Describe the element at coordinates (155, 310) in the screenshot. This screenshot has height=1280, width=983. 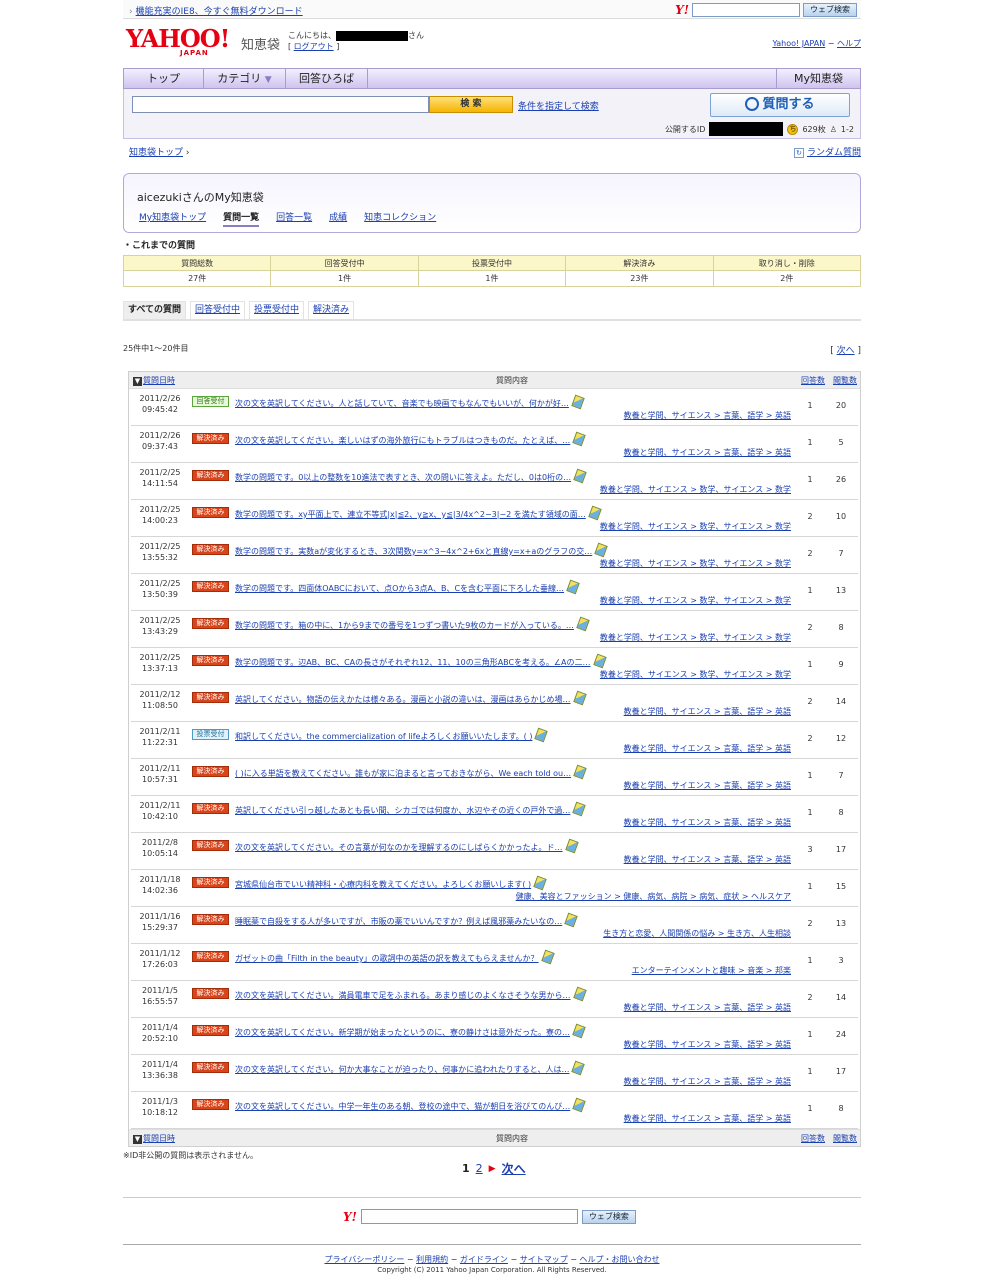
I see `filter-tab-all: すべての質問` at that location.